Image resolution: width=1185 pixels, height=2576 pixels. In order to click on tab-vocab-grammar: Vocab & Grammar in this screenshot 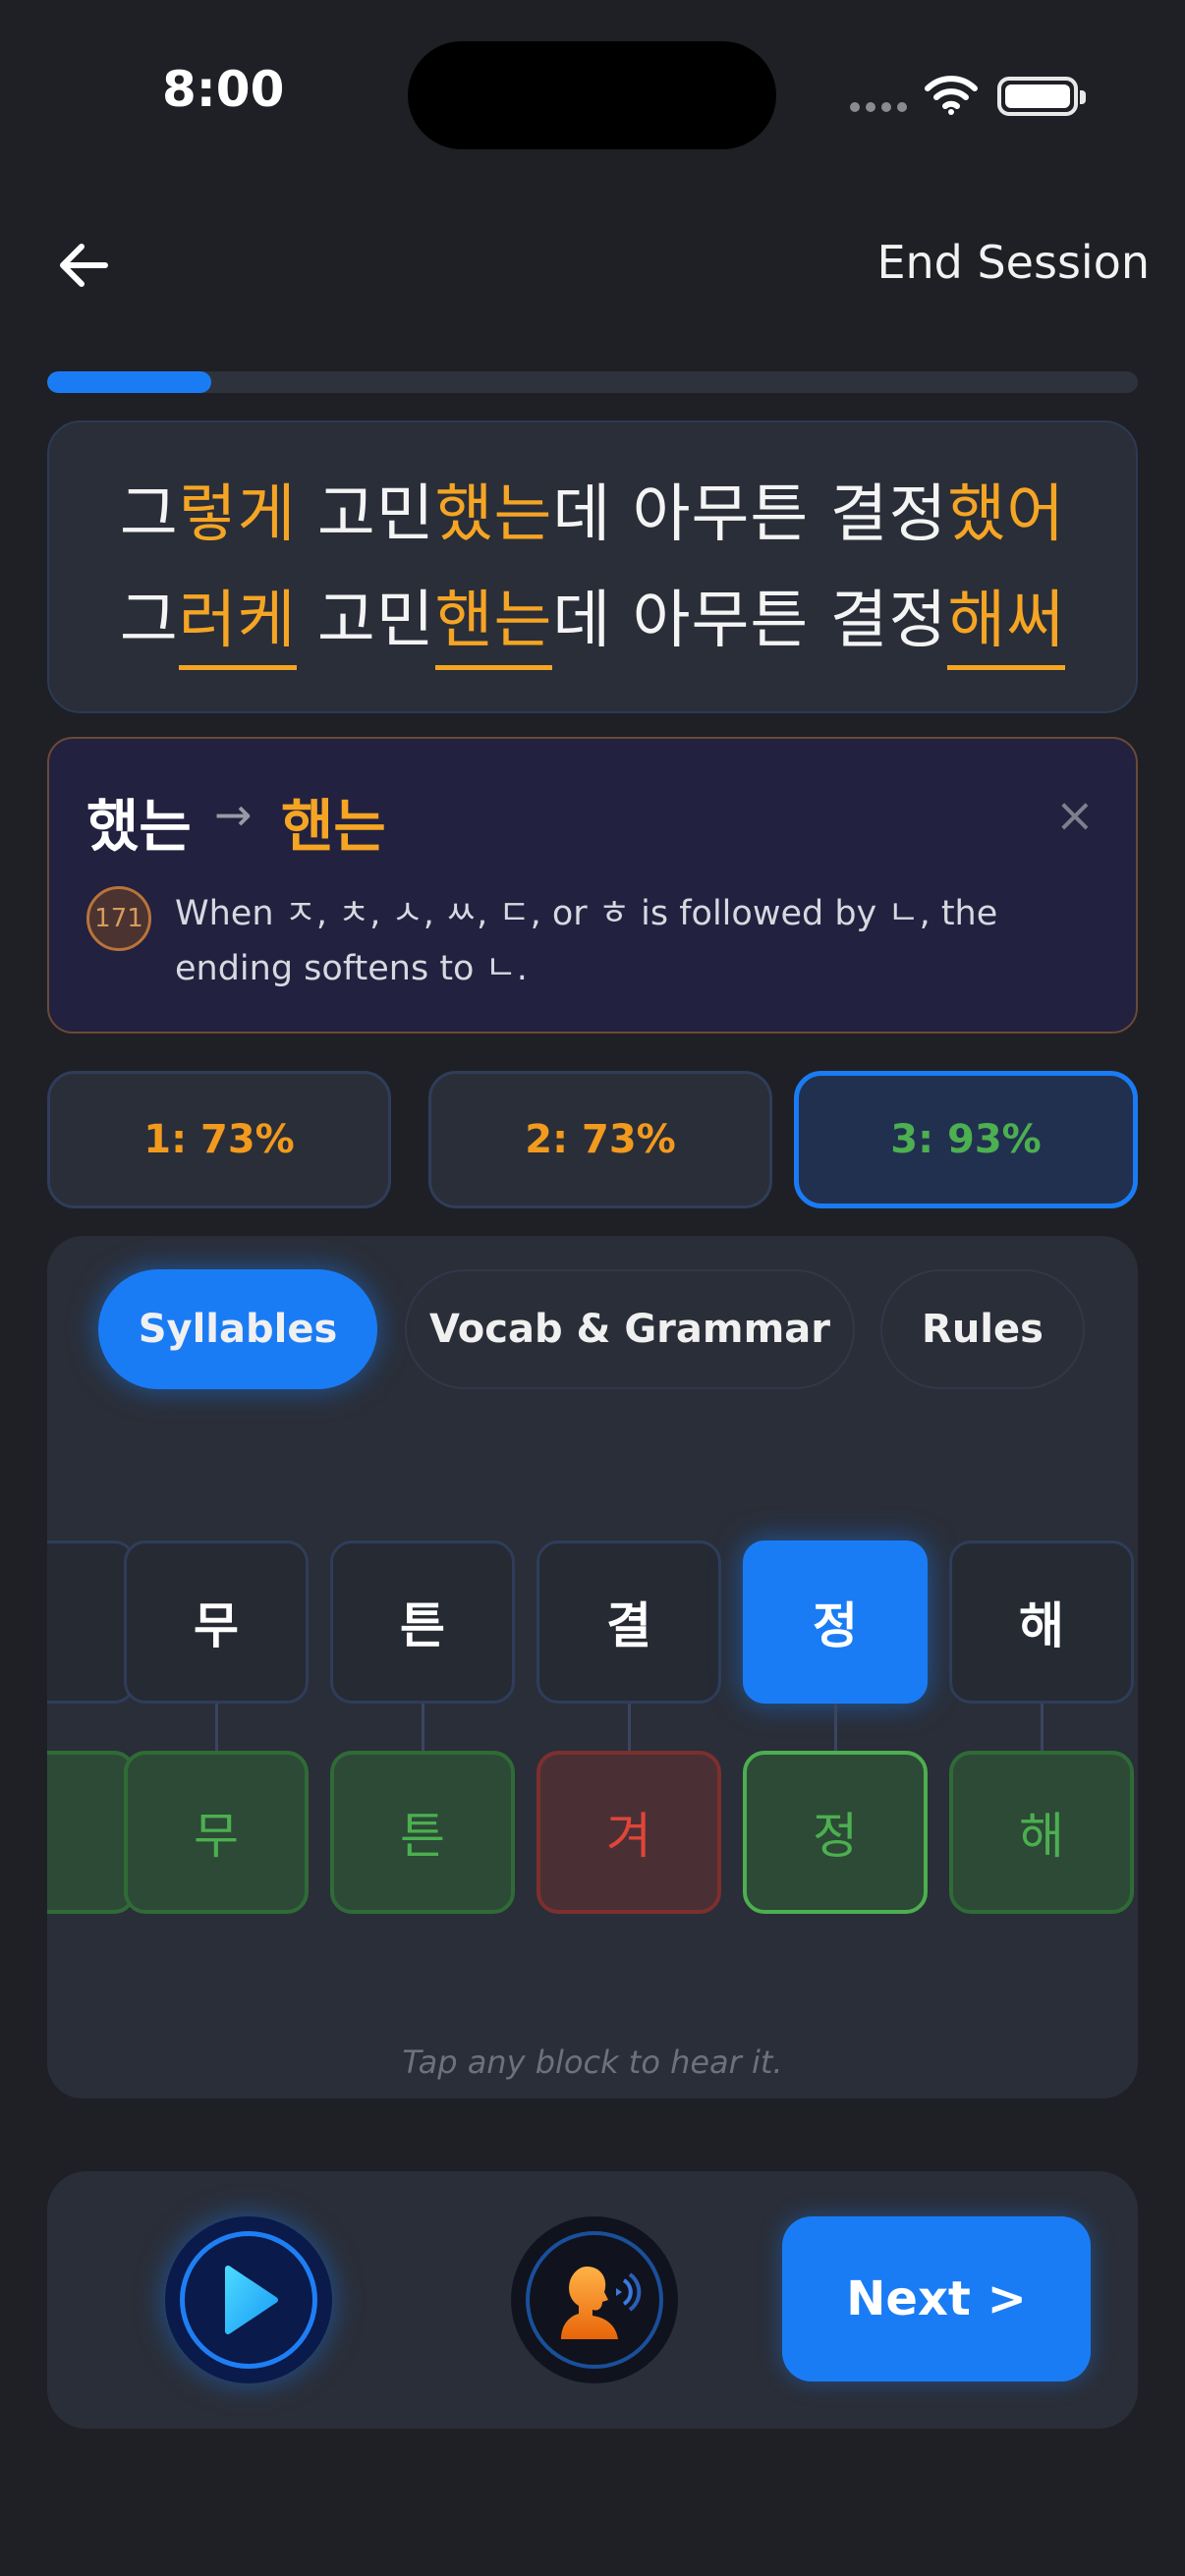, I will do `click(630, 1329)`.